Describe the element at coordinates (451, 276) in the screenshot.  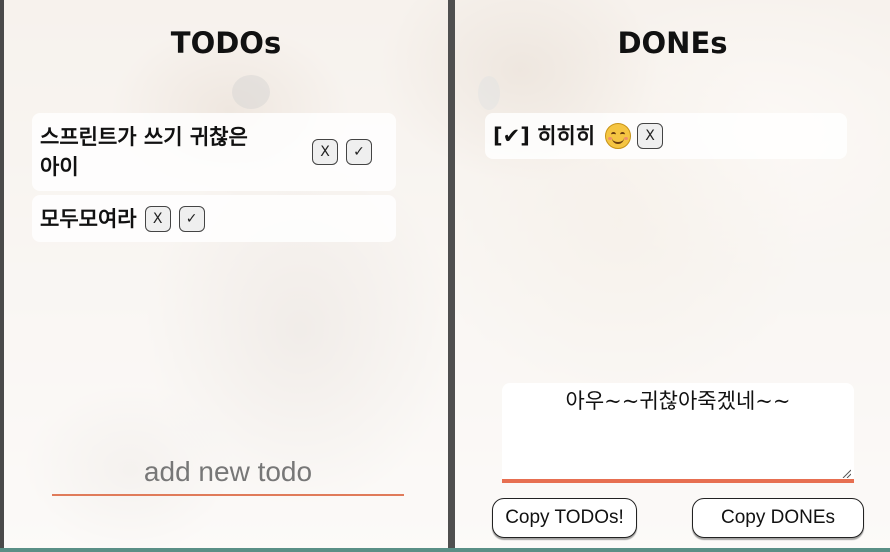
I see `panel-divider` at that location.